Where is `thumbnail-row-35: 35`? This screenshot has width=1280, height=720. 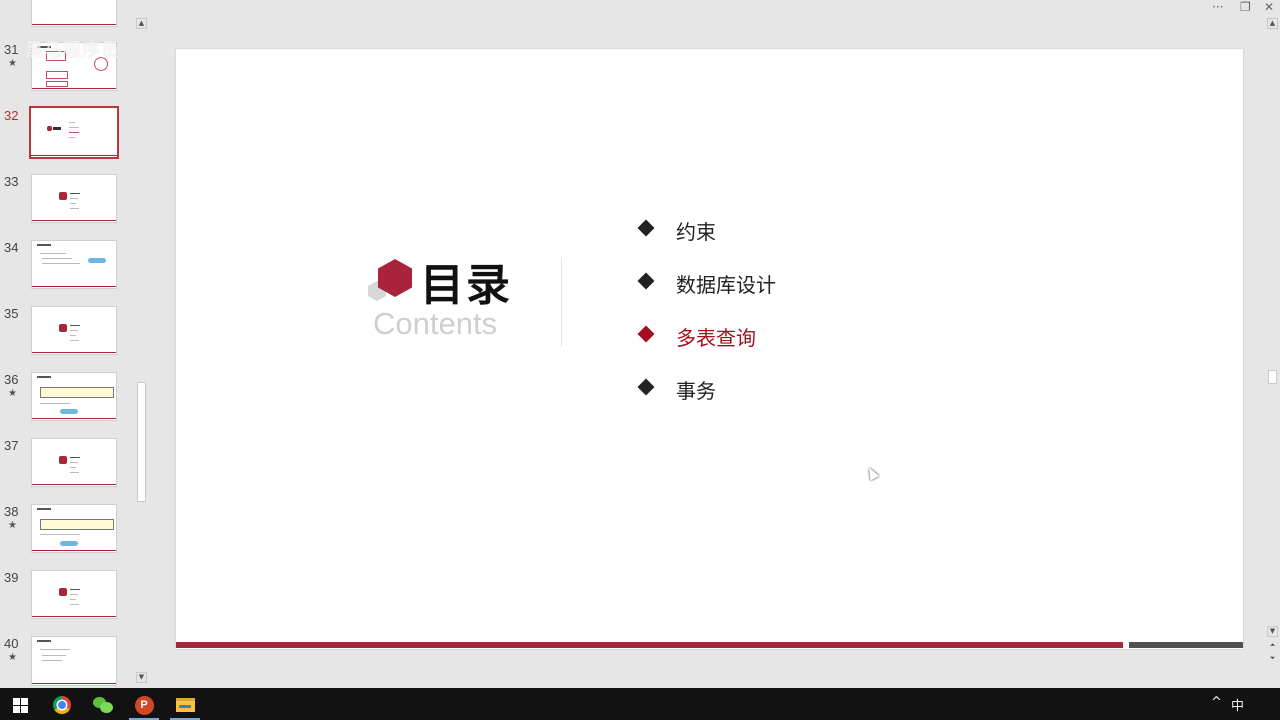
thumbnail-row-35: 35 is located at coordinates (67, 332).